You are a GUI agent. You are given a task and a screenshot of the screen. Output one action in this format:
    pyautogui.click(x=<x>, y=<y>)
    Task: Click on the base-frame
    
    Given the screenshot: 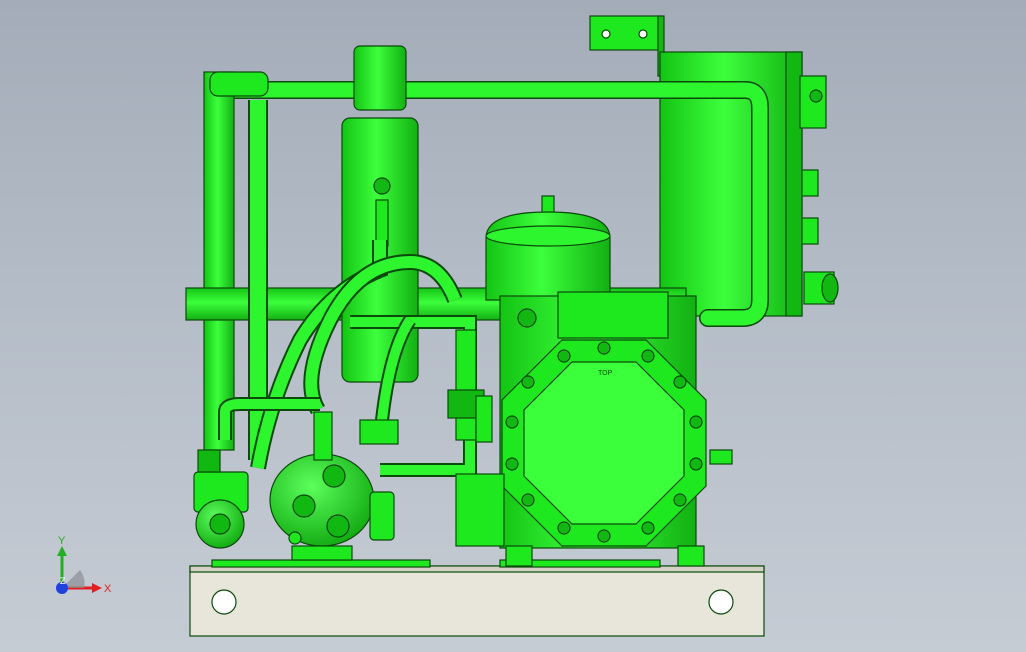 What is the action you would take?
    pyautogui.click(x=477, y=598)
    